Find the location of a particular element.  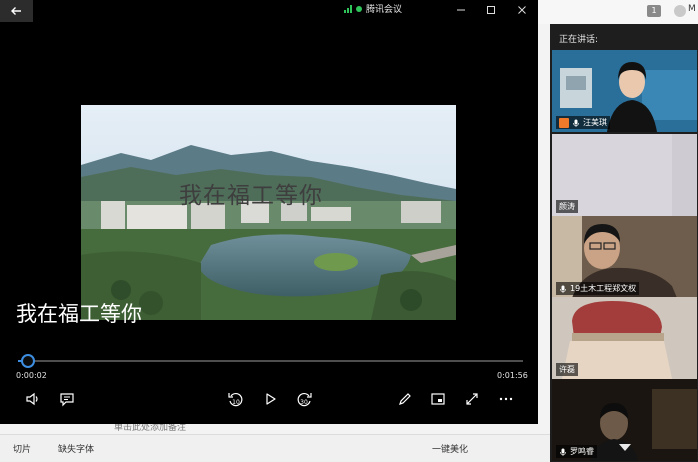

forward-30-icon: 30 is located at coordinates (304, 399).